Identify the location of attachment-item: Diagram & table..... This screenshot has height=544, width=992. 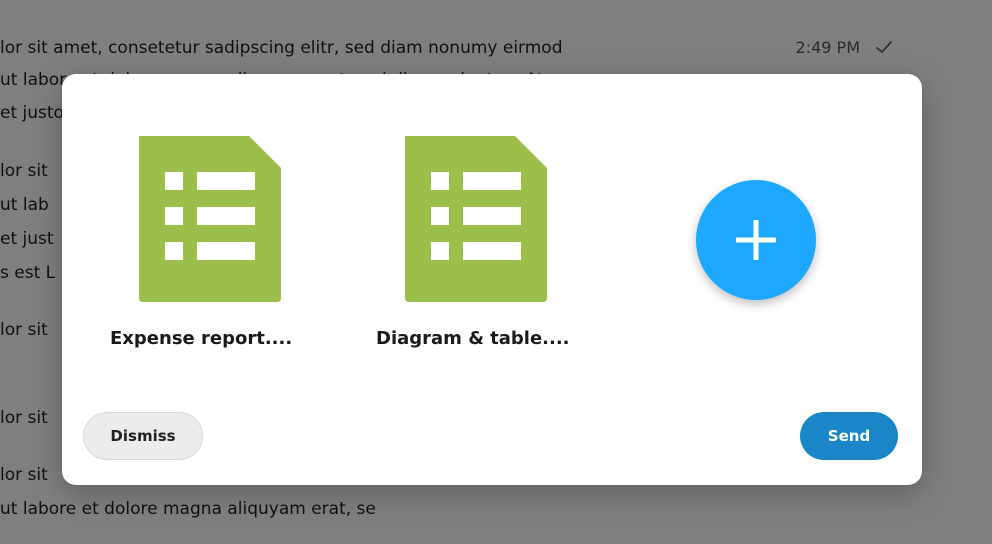
(476, 242).